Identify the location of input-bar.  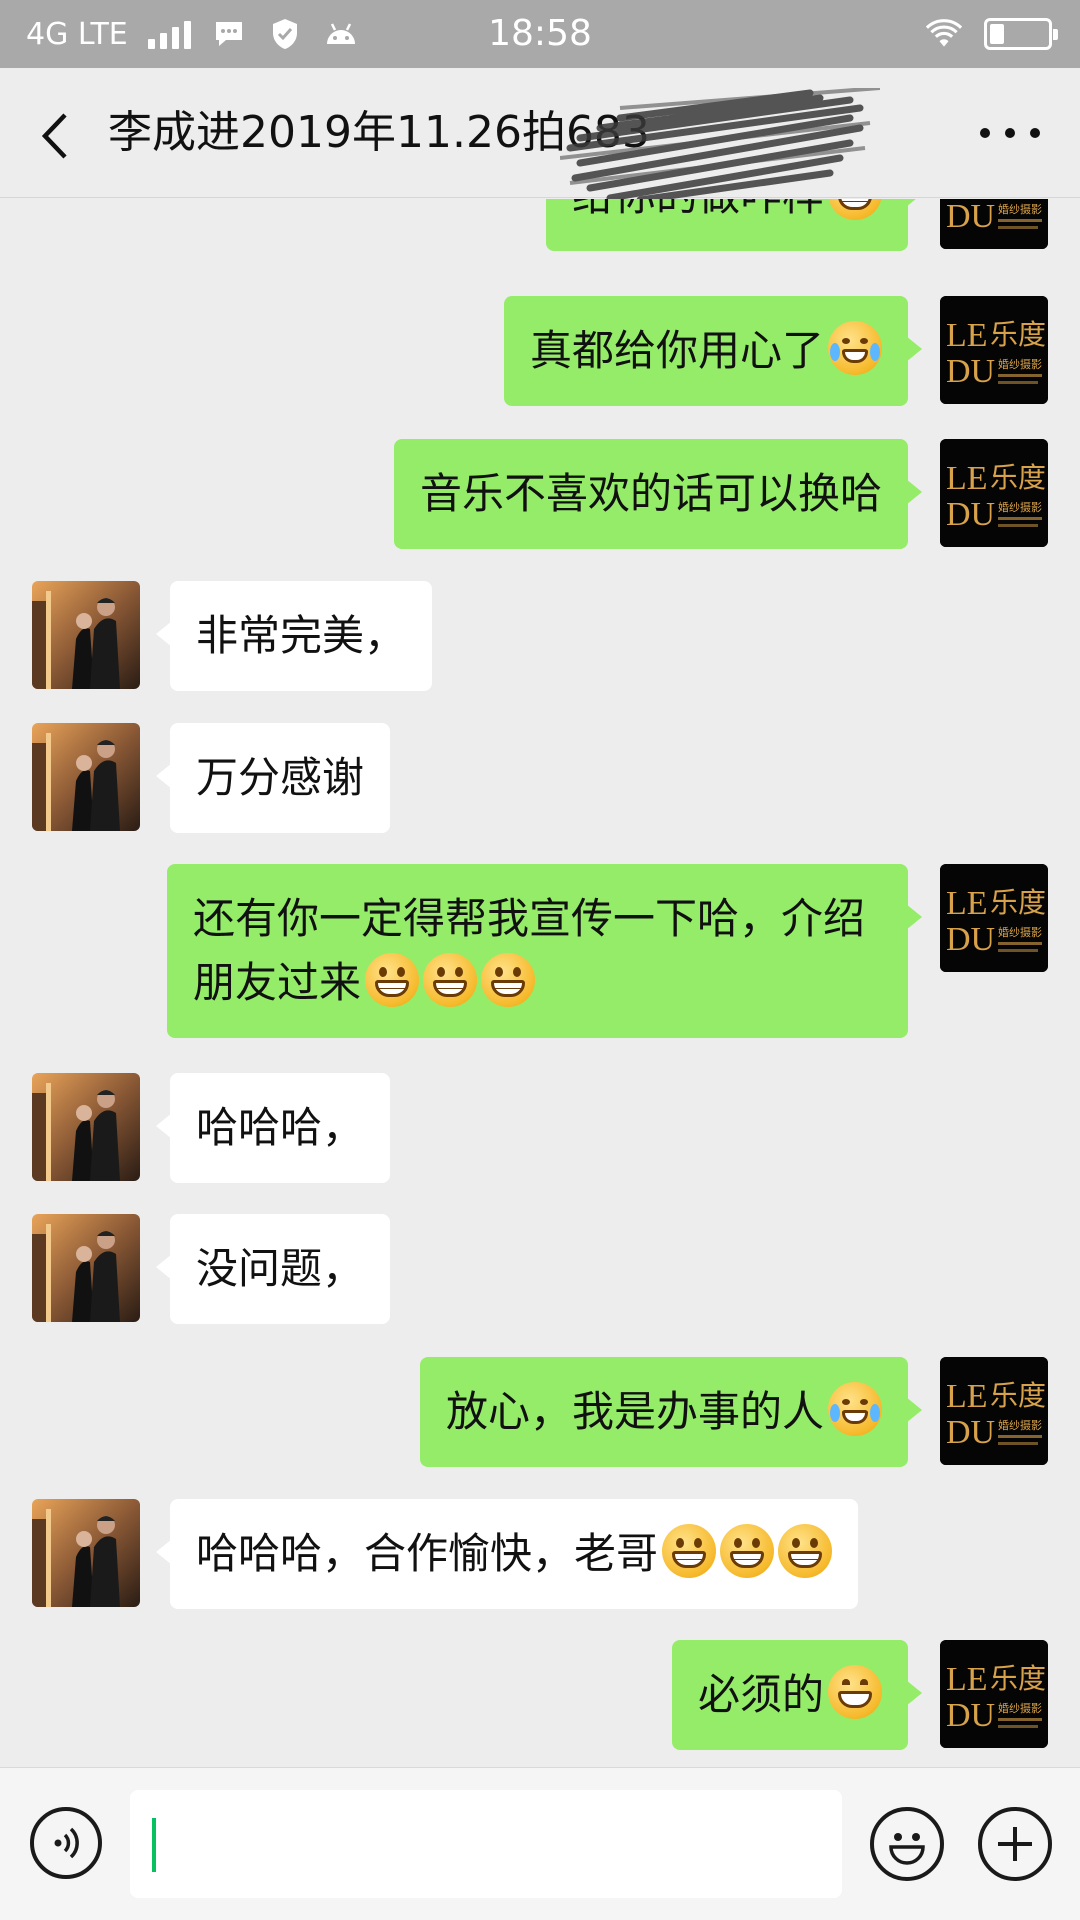
(540, 1843).